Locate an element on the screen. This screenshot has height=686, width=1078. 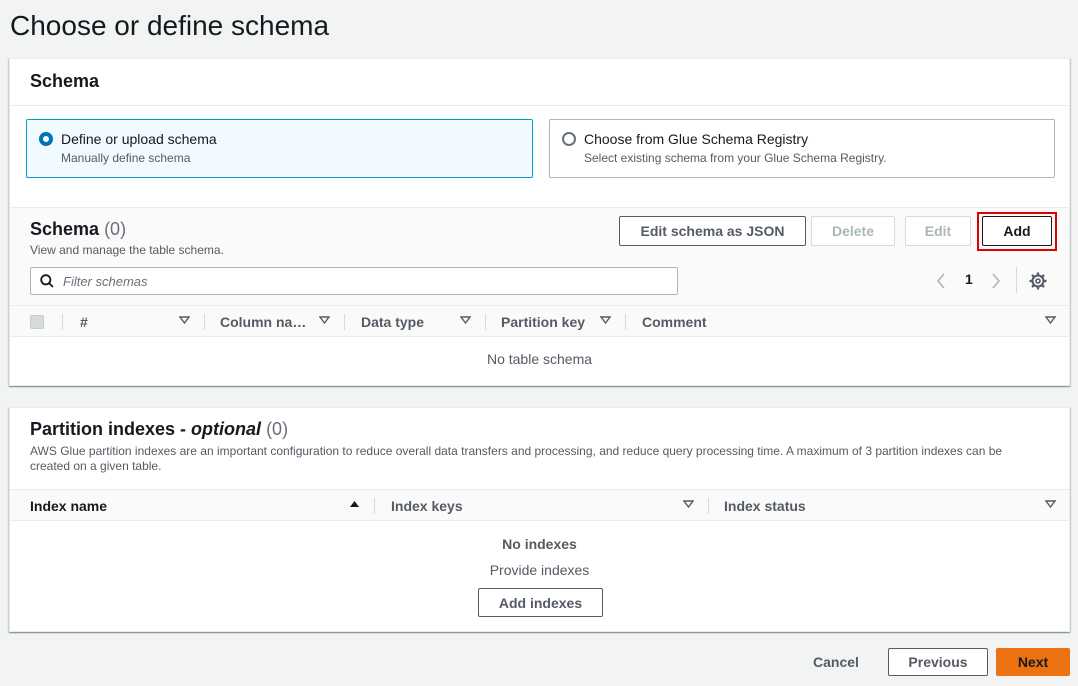
cancel-button: Cancel is located at coordinates (836, 662).